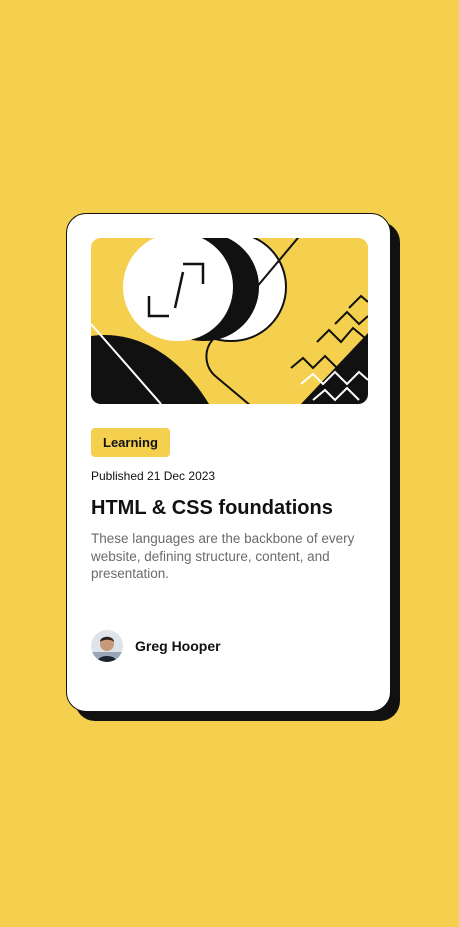  Describe the element at coordinates (153, 476) in the screenshot. I see `published-date: Published 21 Dec 2023` at that location.